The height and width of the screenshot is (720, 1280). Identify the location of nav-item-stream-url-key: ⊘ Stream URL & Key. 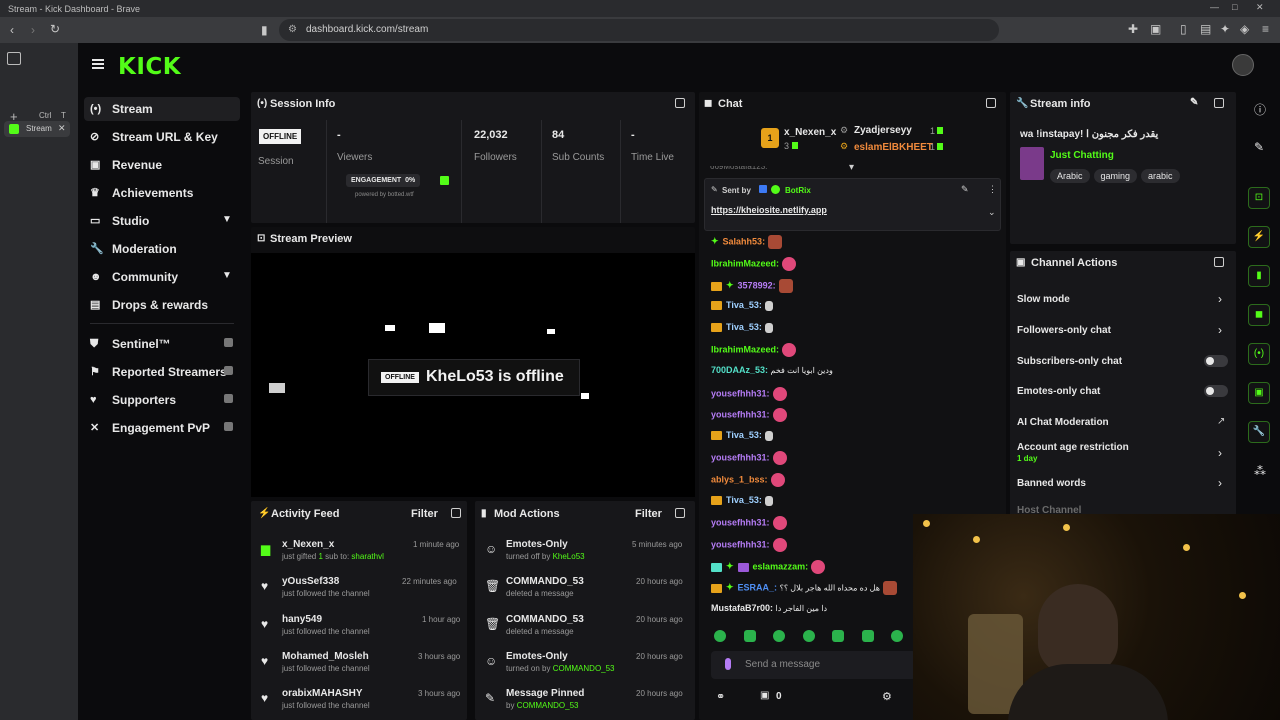
(162, 137).